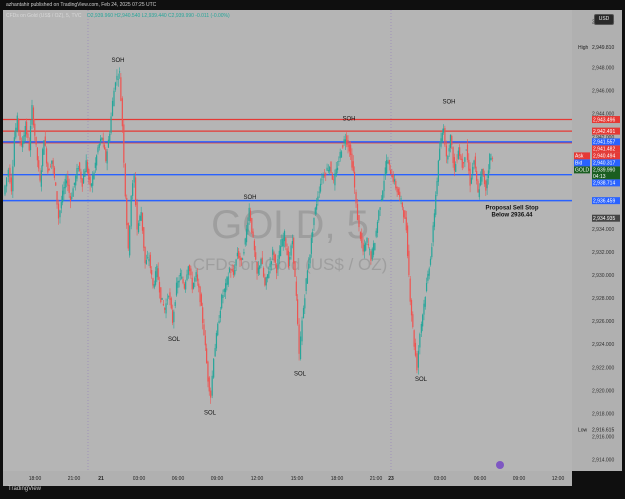 The image size is (625, 499). Describe the element at coordinates (604, 19) in the screenshot. I see `currency-badge: USD` at that location.